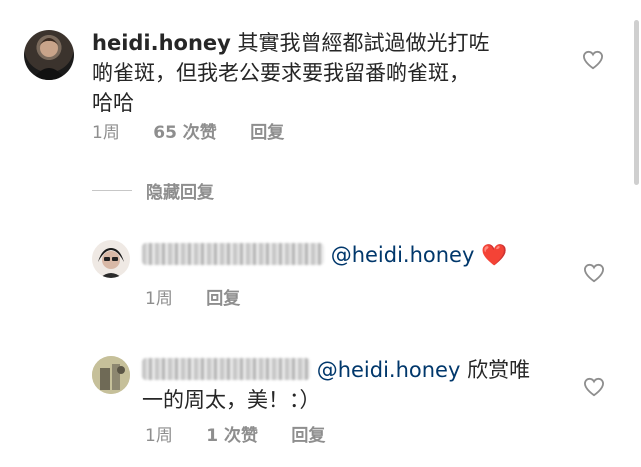  I want to click on comment-likes: 65 次赞, so click(185, 130).